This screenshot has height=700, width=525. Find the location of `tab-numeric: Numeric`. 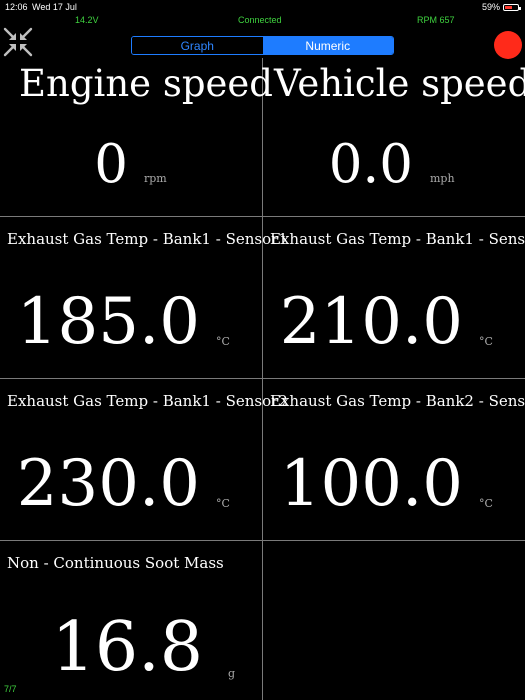

tab-numeric: Numeric is located at coordinates (327, 45).